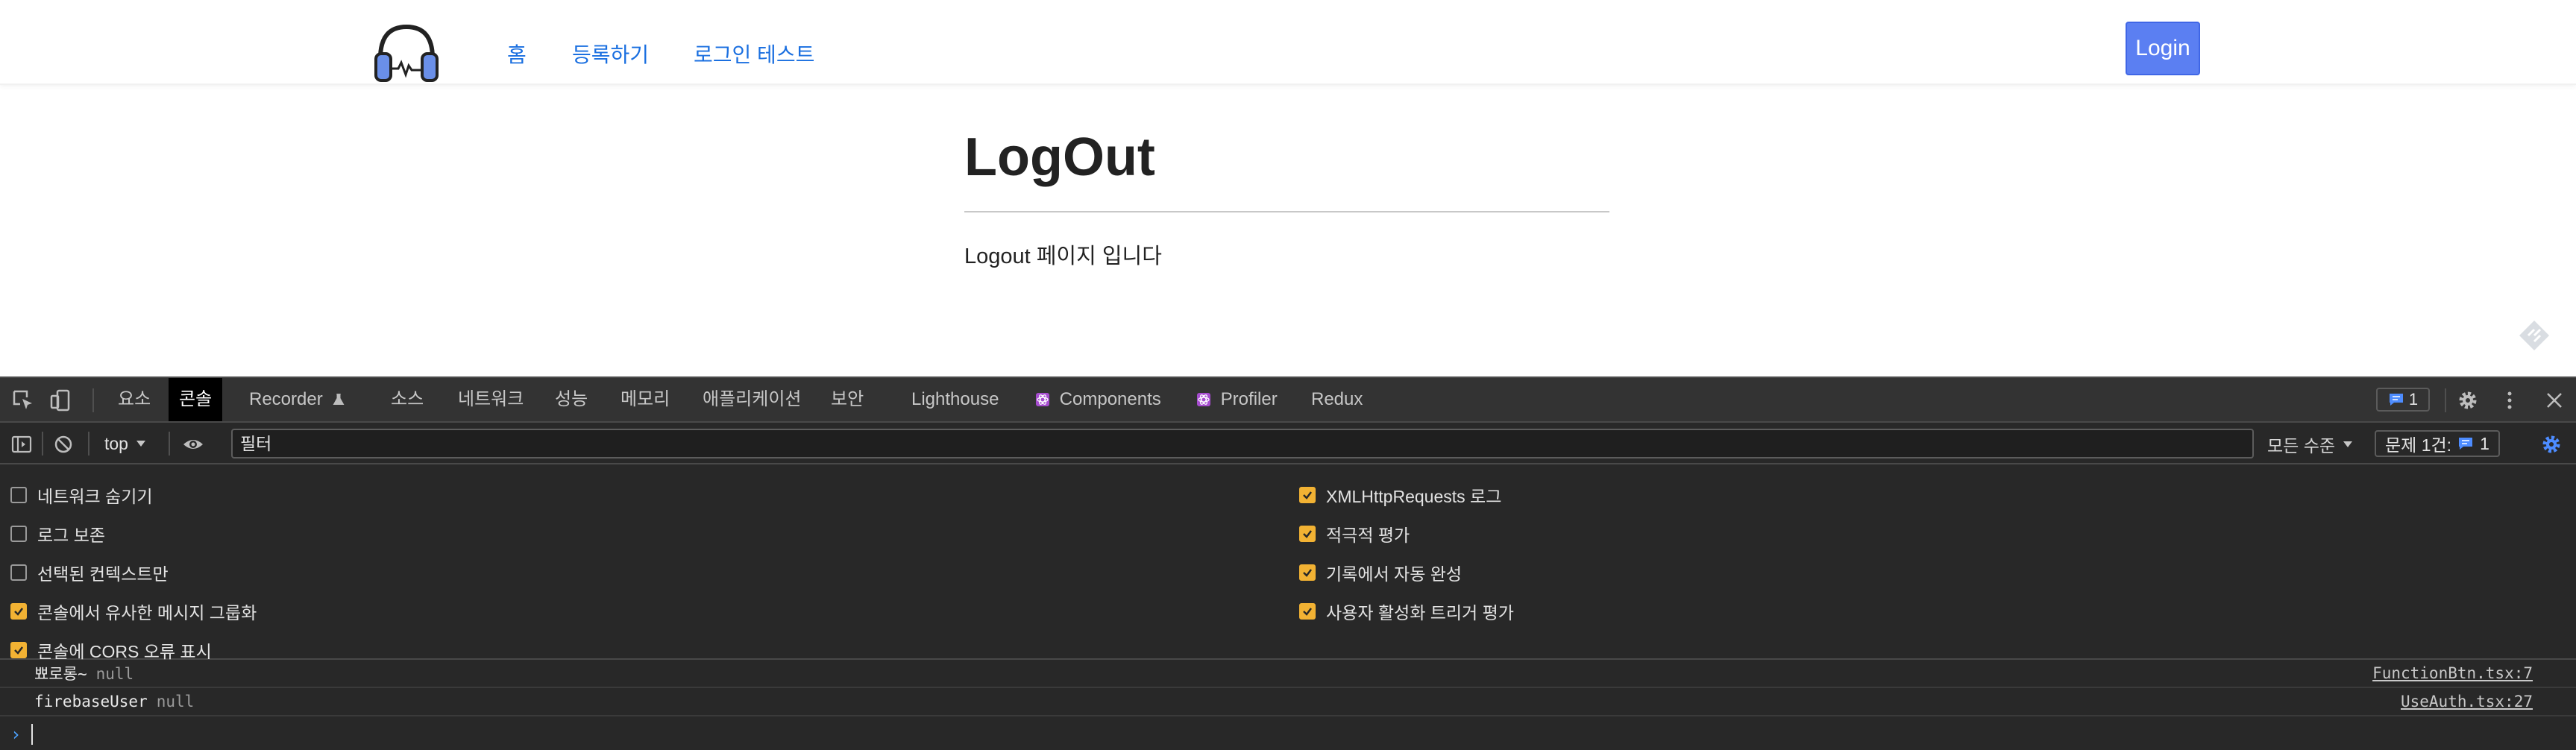 The image size is (2576, 750). Describe the element at coordinates (339, 399) in the screenshot. I see `flask-icon` at that location.